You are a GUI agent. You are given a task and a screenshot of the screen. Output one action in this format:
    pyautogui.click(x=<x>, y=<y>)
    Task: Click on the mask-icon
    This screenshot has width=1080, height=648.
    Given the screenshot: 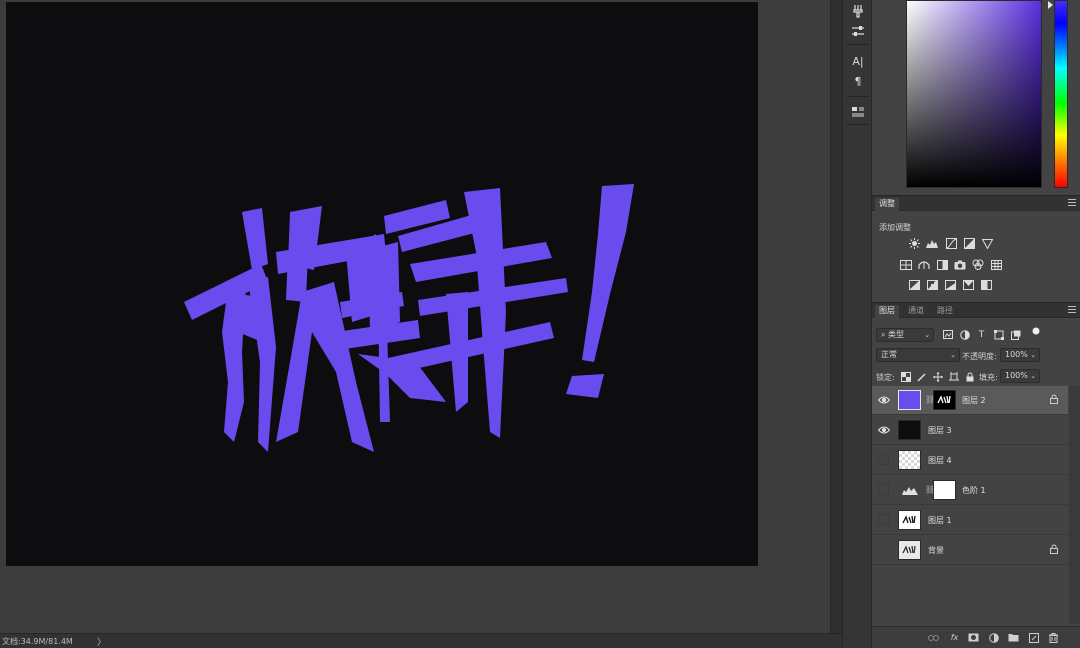 What is the action you would take?
    pyautogui.click(x=973, y=637)
    